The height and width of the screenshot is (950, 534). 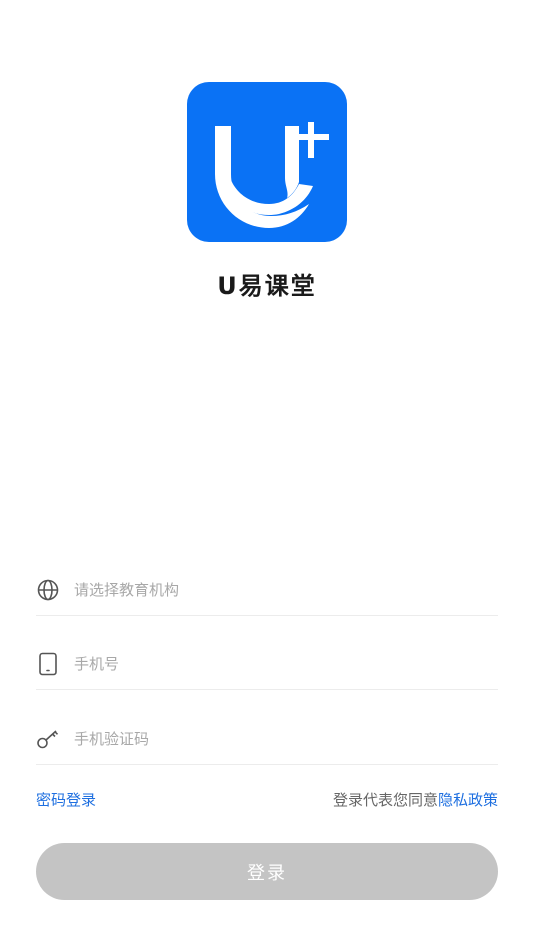 I want to click on login-options-row: 密码登录 登录代表您同意隐私政策, so click(x=267, y=799).